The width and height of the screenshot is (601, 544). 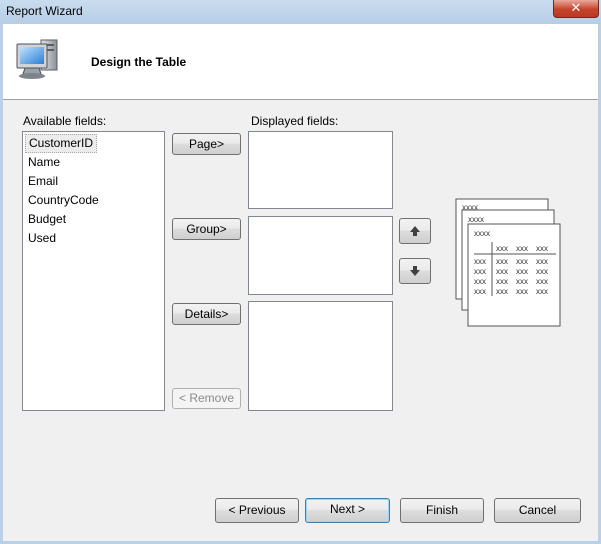 I want to click on displayed-fields-label: Displayed fields:, so click(x=295, y=121).